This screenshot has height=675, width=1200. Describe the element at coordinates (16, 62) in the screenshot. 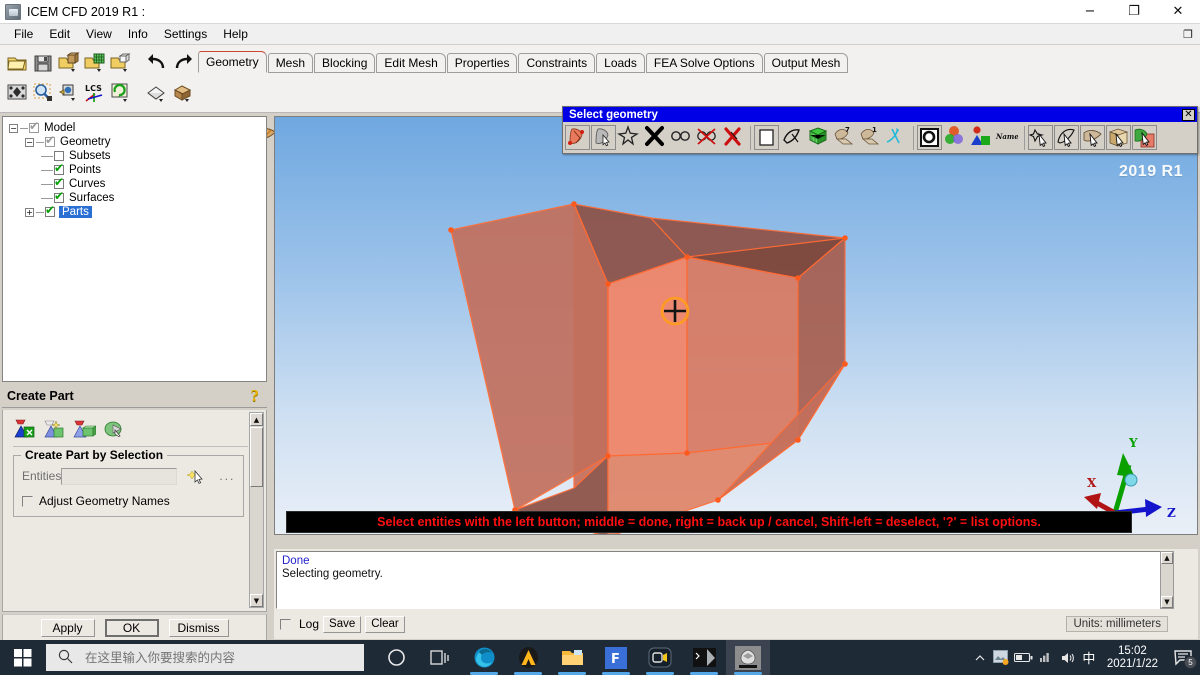

I see `open-project-icon` at that location.